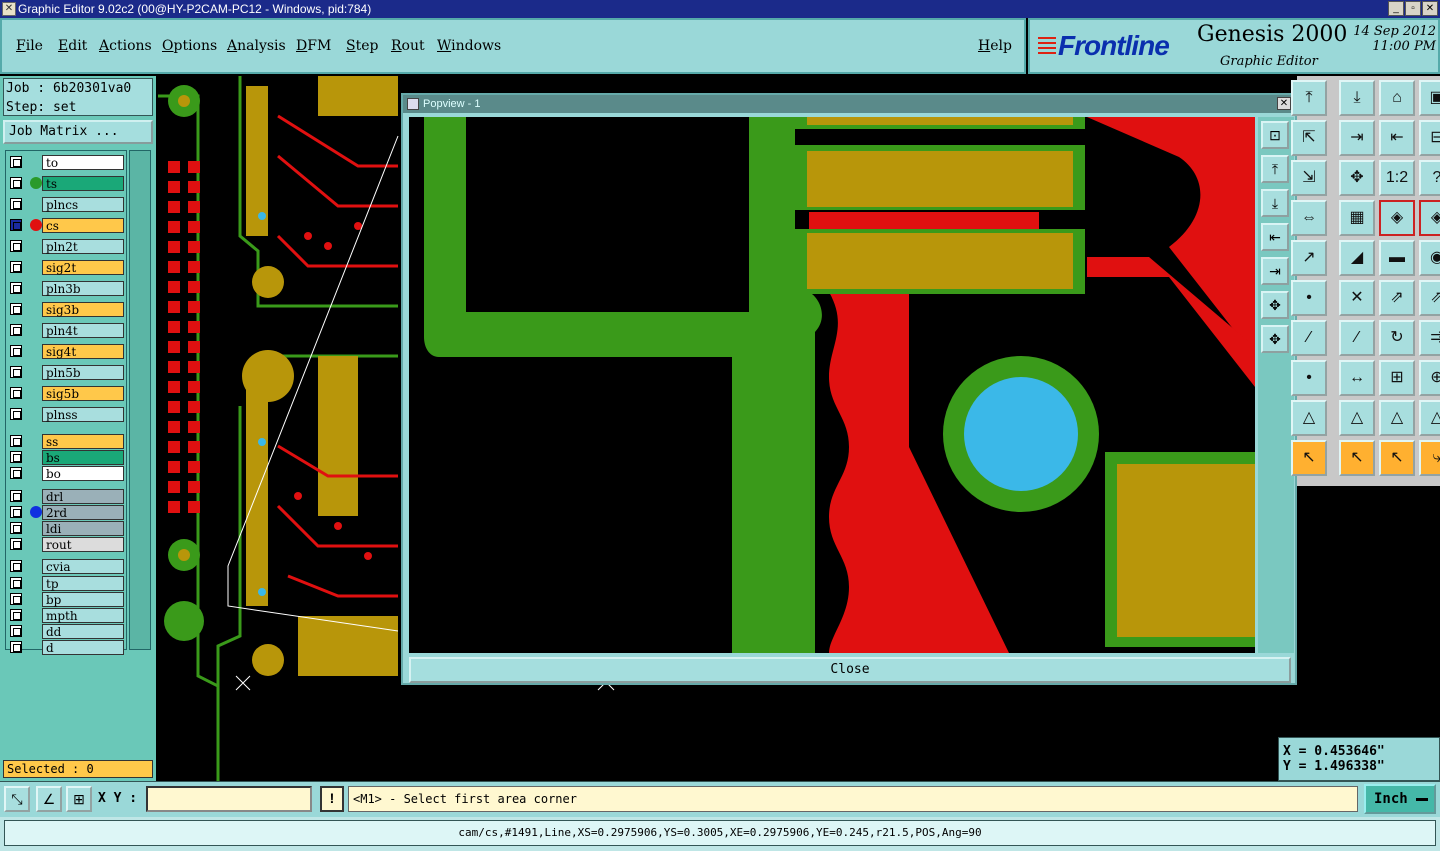  What do you see at coordinates (68, 496) in the screenshot?
I see `layer-row-drl: drl` at bounding box center [68, 496].